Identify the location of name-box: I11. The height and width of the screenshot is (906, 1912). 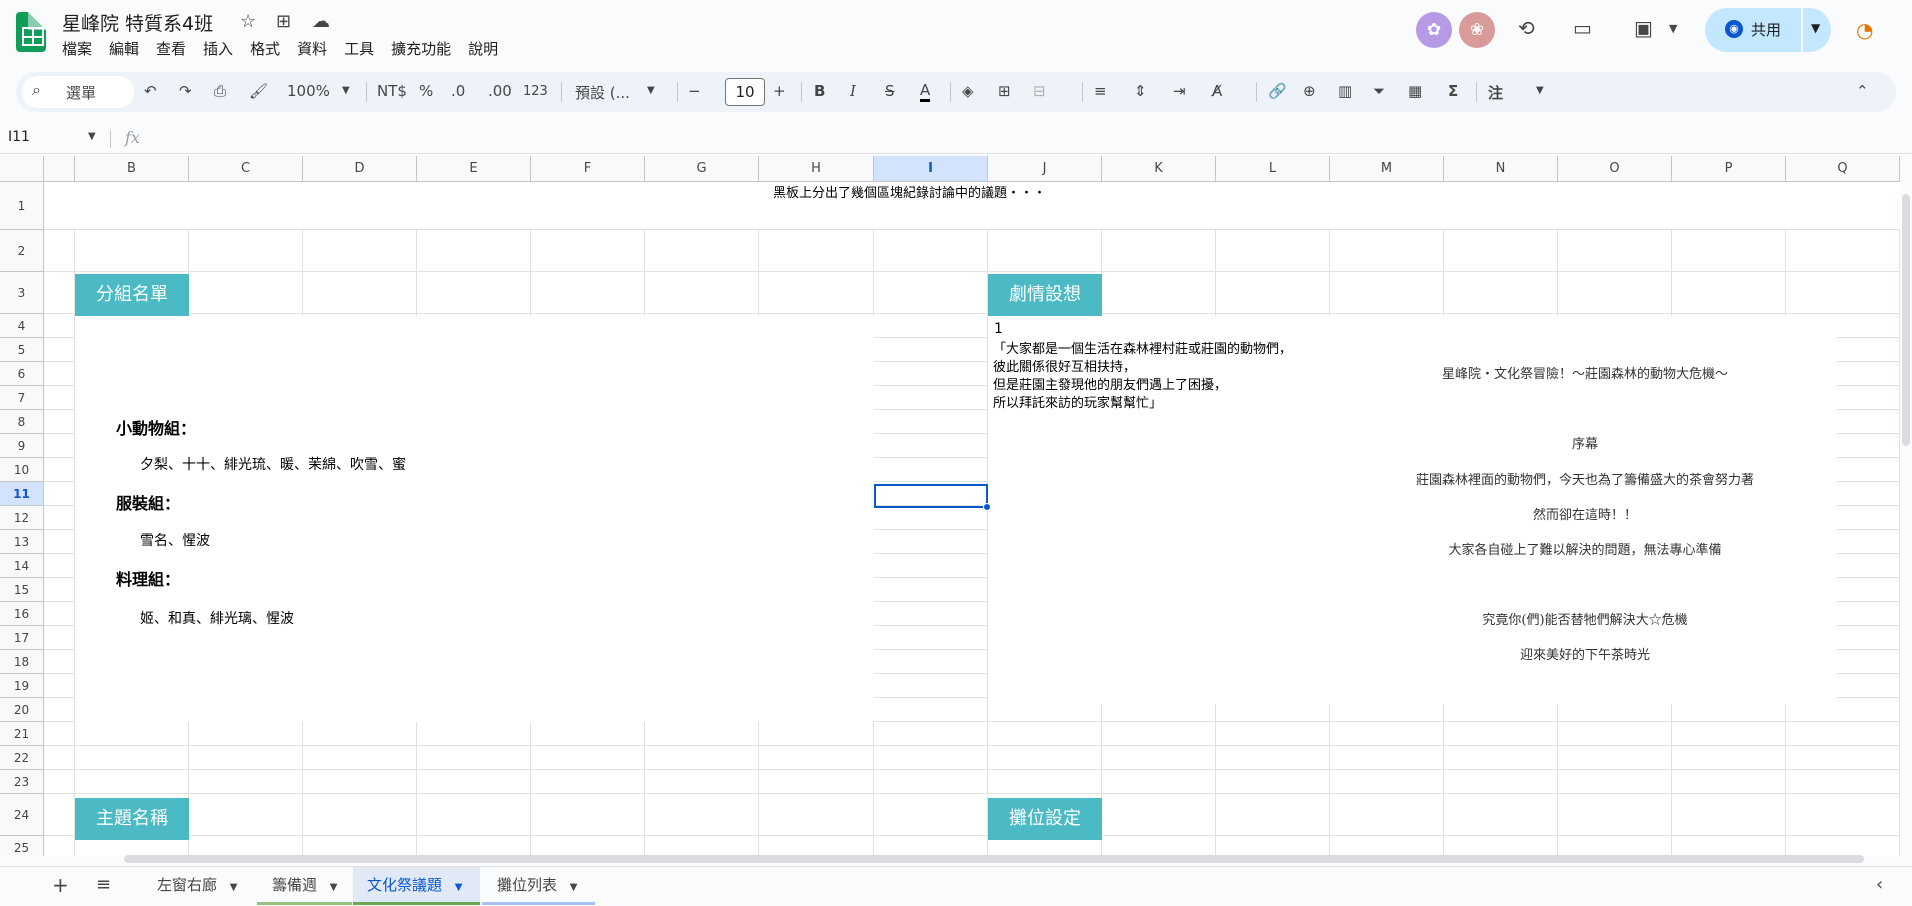
(19, 137).